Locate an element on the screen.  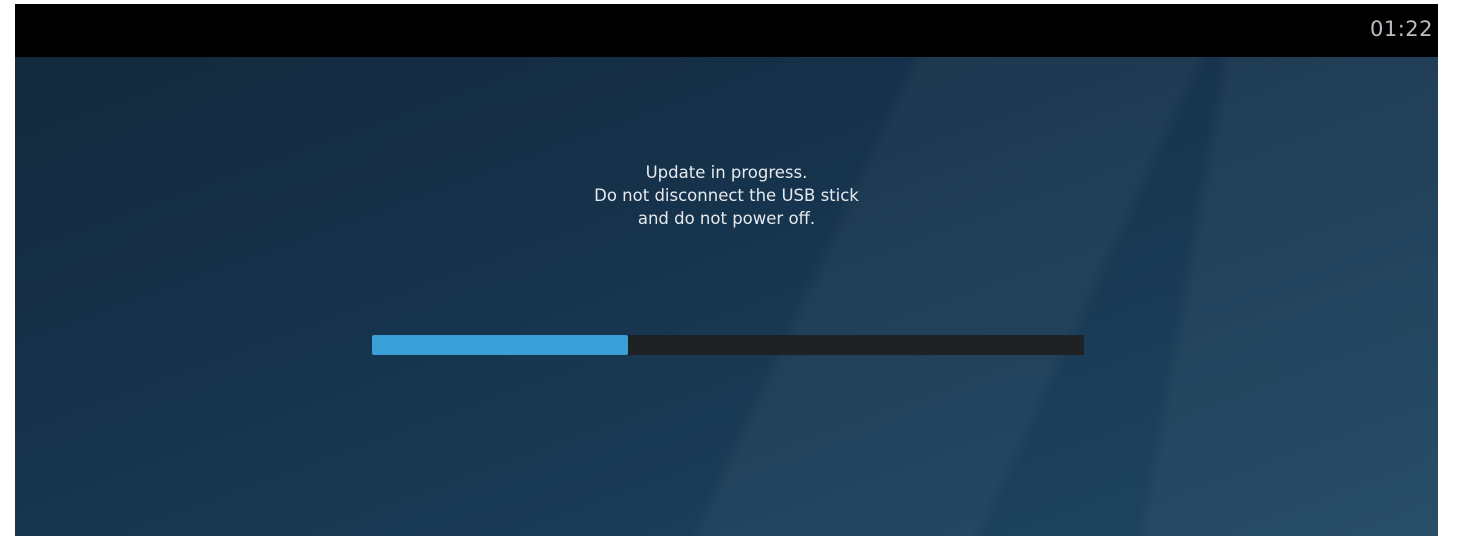
update-progress-bar is located at coordinates (728, 345).